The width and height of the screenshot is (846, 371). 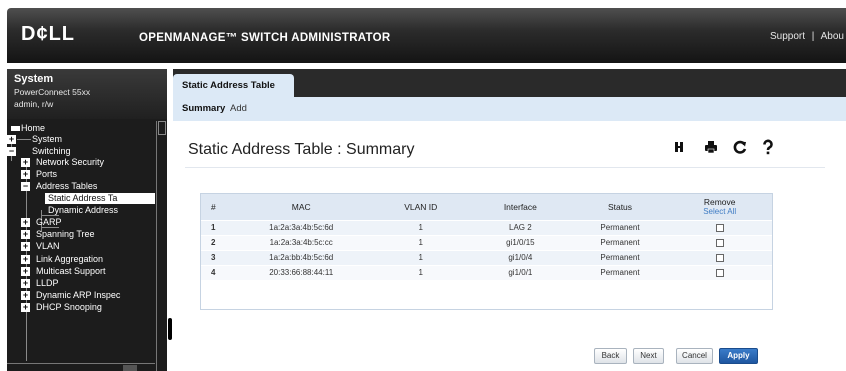 I want to click on nav-item-label: System, so click(x=47, y=139).